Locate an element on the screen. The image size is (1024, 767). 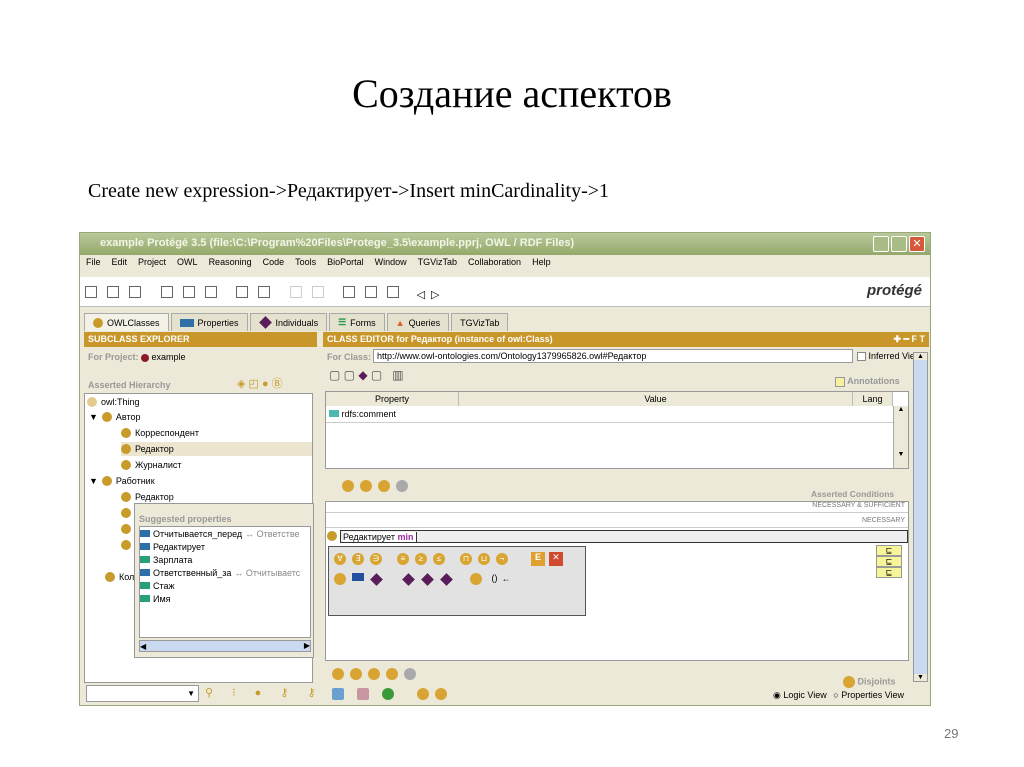
palette-operator-button: ⊓ is located at coordinates (466, 559).